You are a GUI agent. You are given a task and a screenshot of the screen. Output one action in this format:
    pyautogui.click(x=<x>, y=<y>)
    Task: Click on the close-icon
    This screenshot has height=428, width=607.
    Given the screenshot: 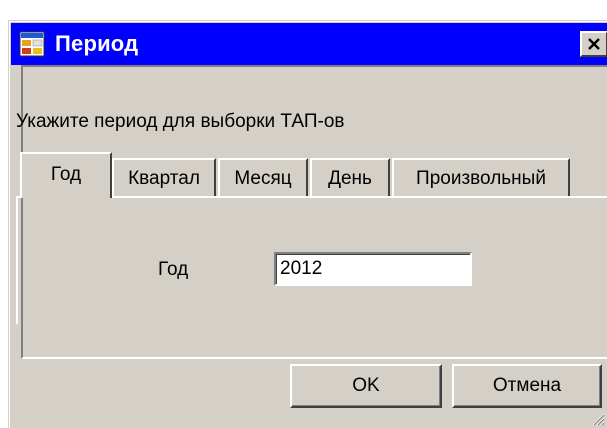 What is the action you would take?
    pyautogui.click(x=594, y=44)
    